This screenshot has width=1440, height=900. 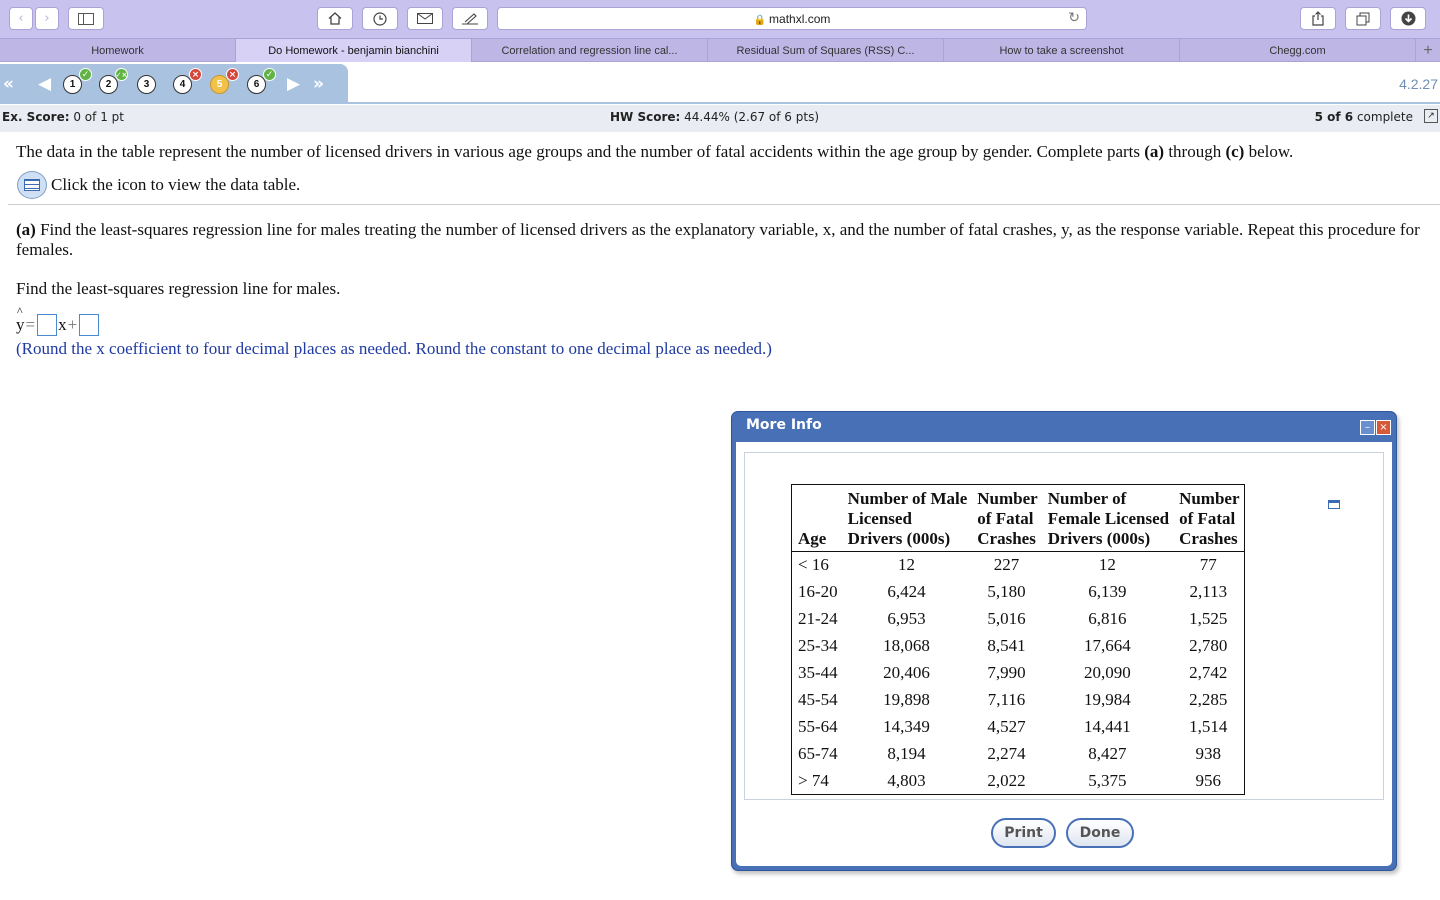 What do you see at coordinates (1018, 619) in the screenshot?
I see `table-row: 21-24 6,953 5,016 6,816 1,525` at bounding box center [1018, 619].